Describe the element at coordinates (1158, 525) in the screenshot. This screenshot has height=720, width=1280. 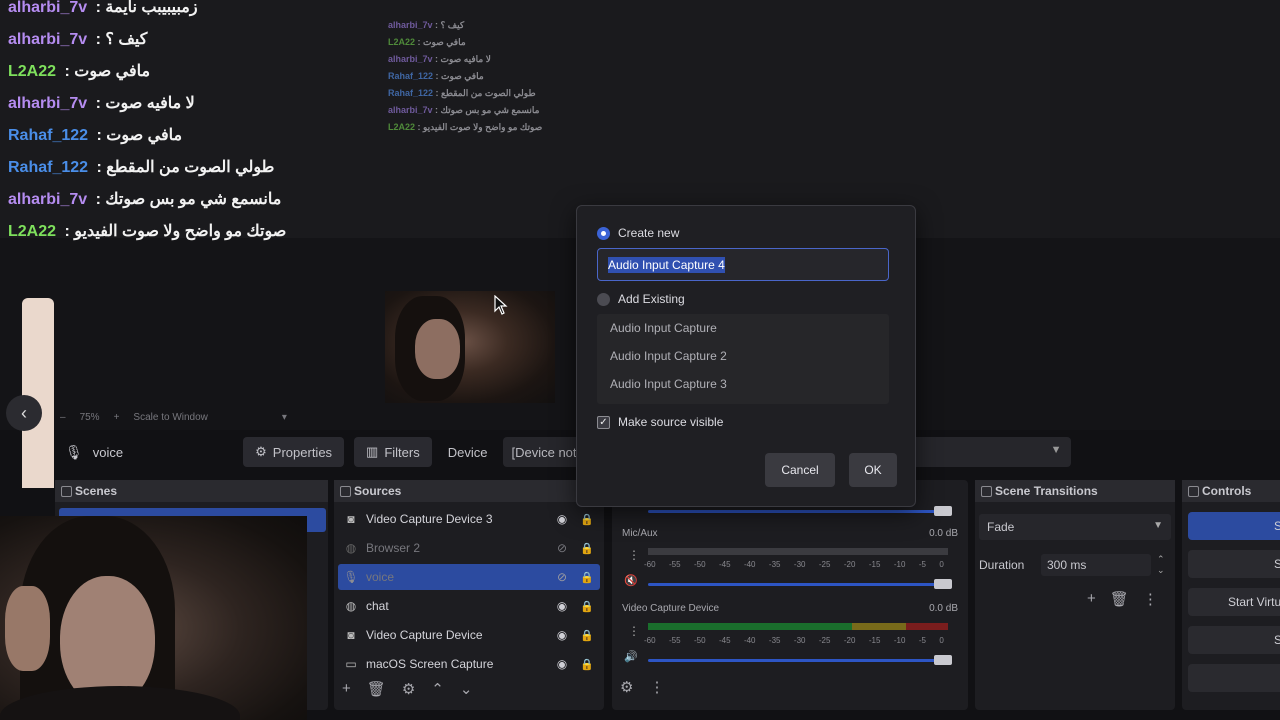
I see `chevron-down-icon: ▼` at that location.